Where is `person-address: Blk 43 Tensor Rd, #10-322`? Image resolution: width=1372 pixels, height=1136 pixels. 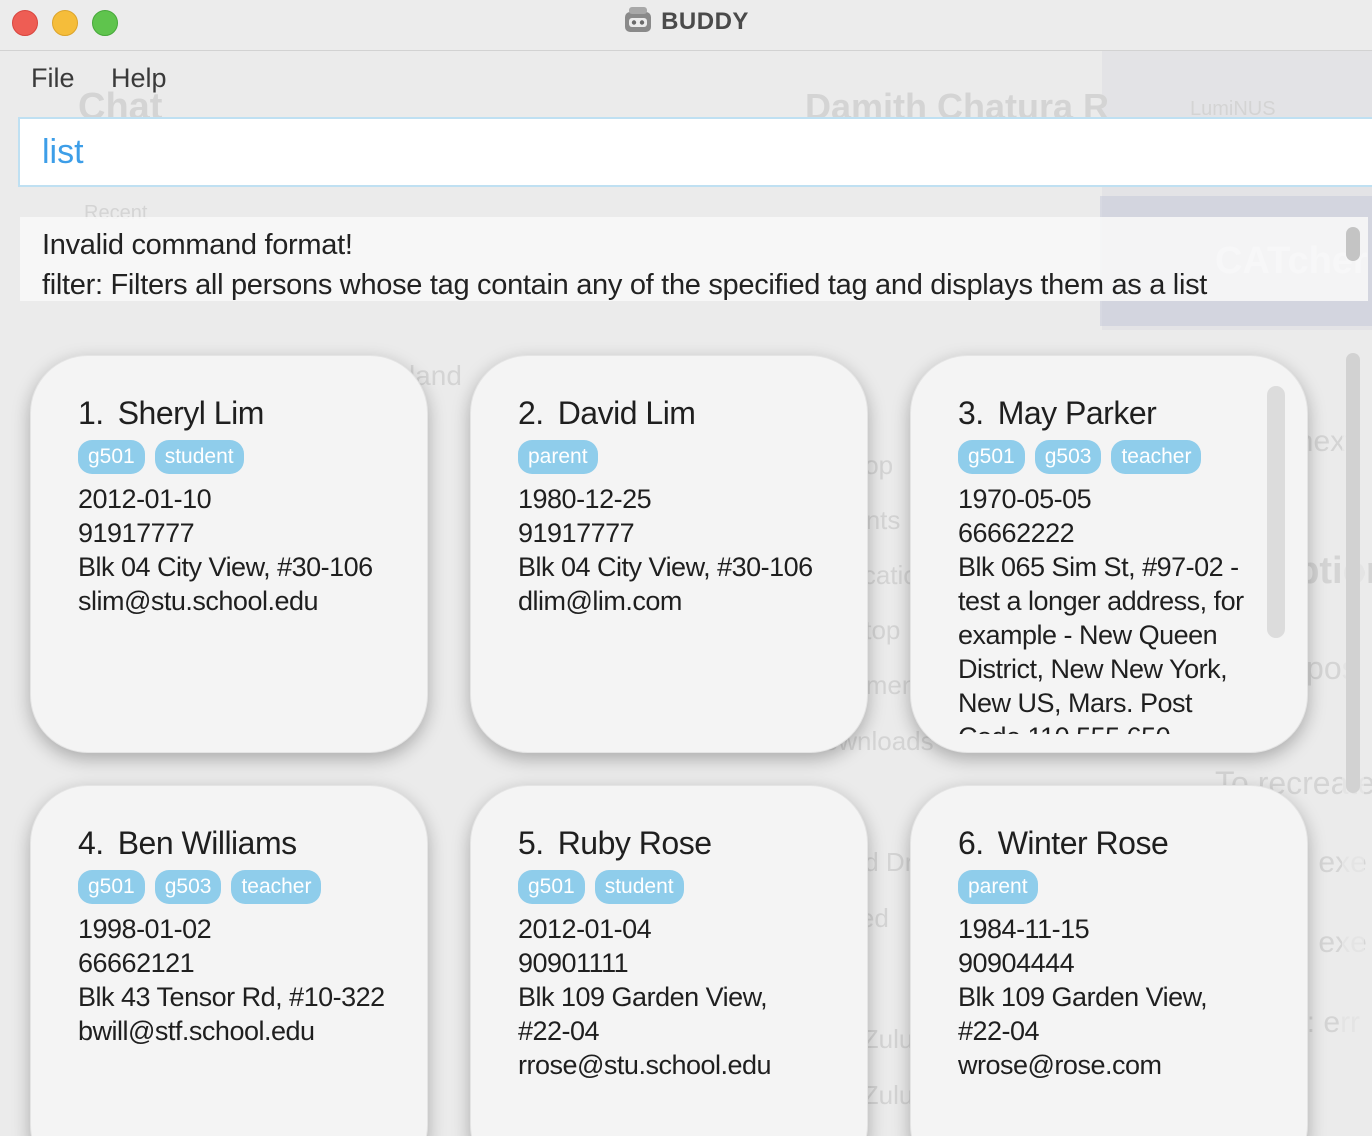 person-address: Blk 43 Tensor Rd, #10-322 is located at coordinates (231, 997).